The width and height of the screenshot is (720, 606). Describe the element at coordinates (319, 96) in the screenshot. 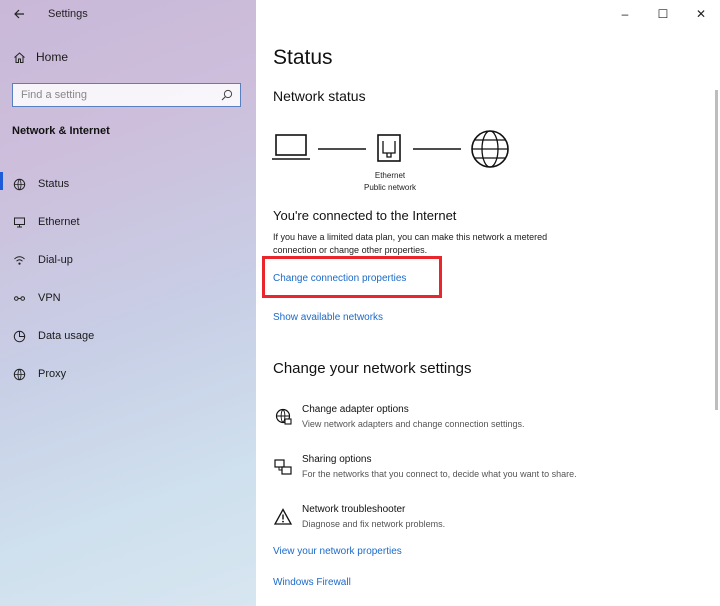

I see `network-status-heading: Network status` at that location.